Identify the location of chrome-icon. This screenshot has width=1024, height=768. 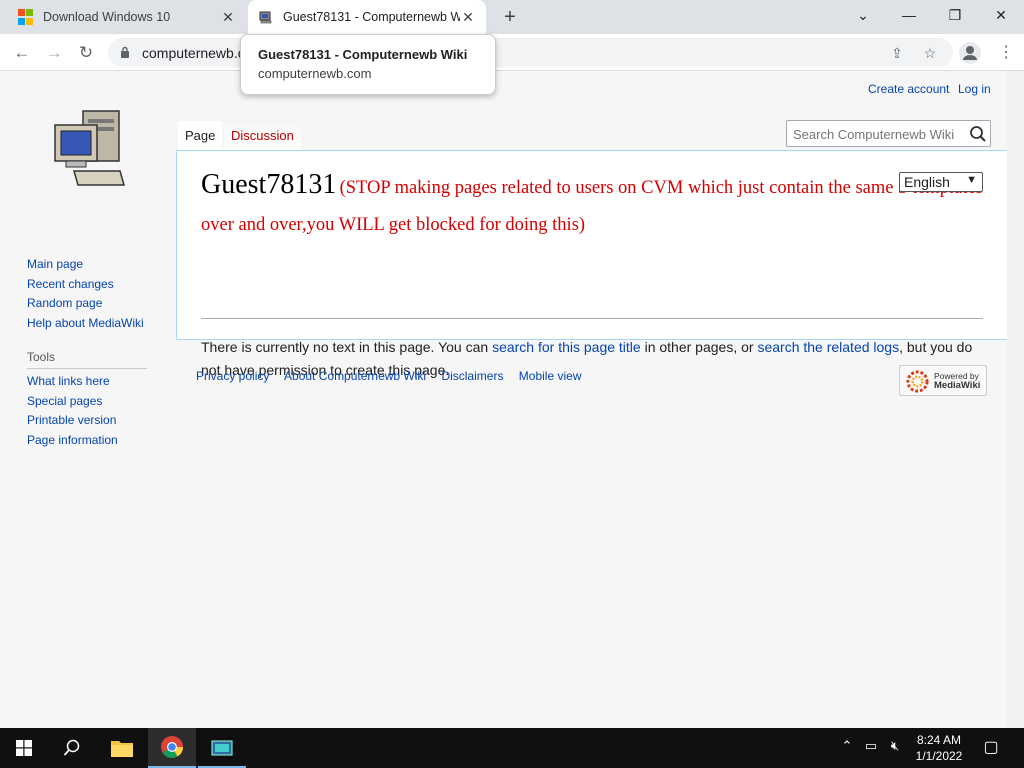
(172, 747).